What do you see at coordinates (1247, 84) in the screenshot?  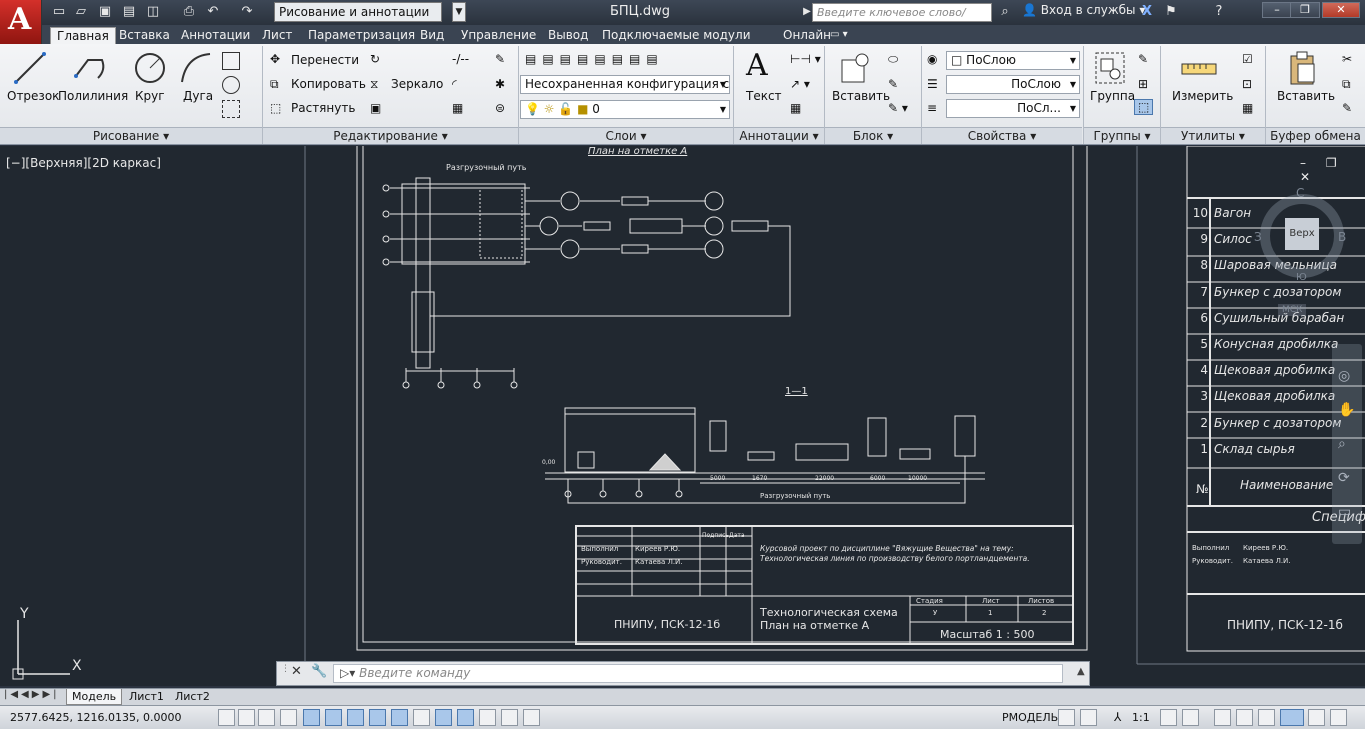 I see `select-all-icon: ⊡` at bounding box center [1247, 84].